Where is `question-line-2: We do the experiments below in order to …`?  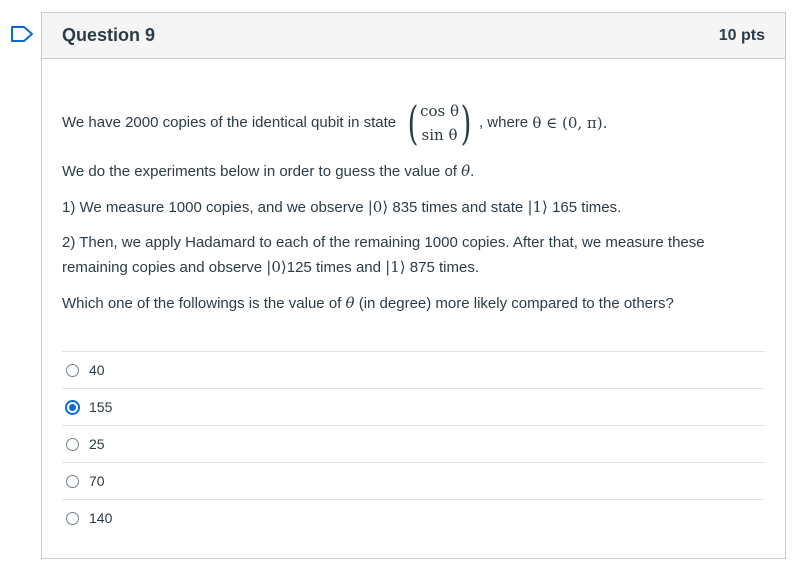 question-line-2: We do the experiments below in order to … is located at coordinates (413, 171).